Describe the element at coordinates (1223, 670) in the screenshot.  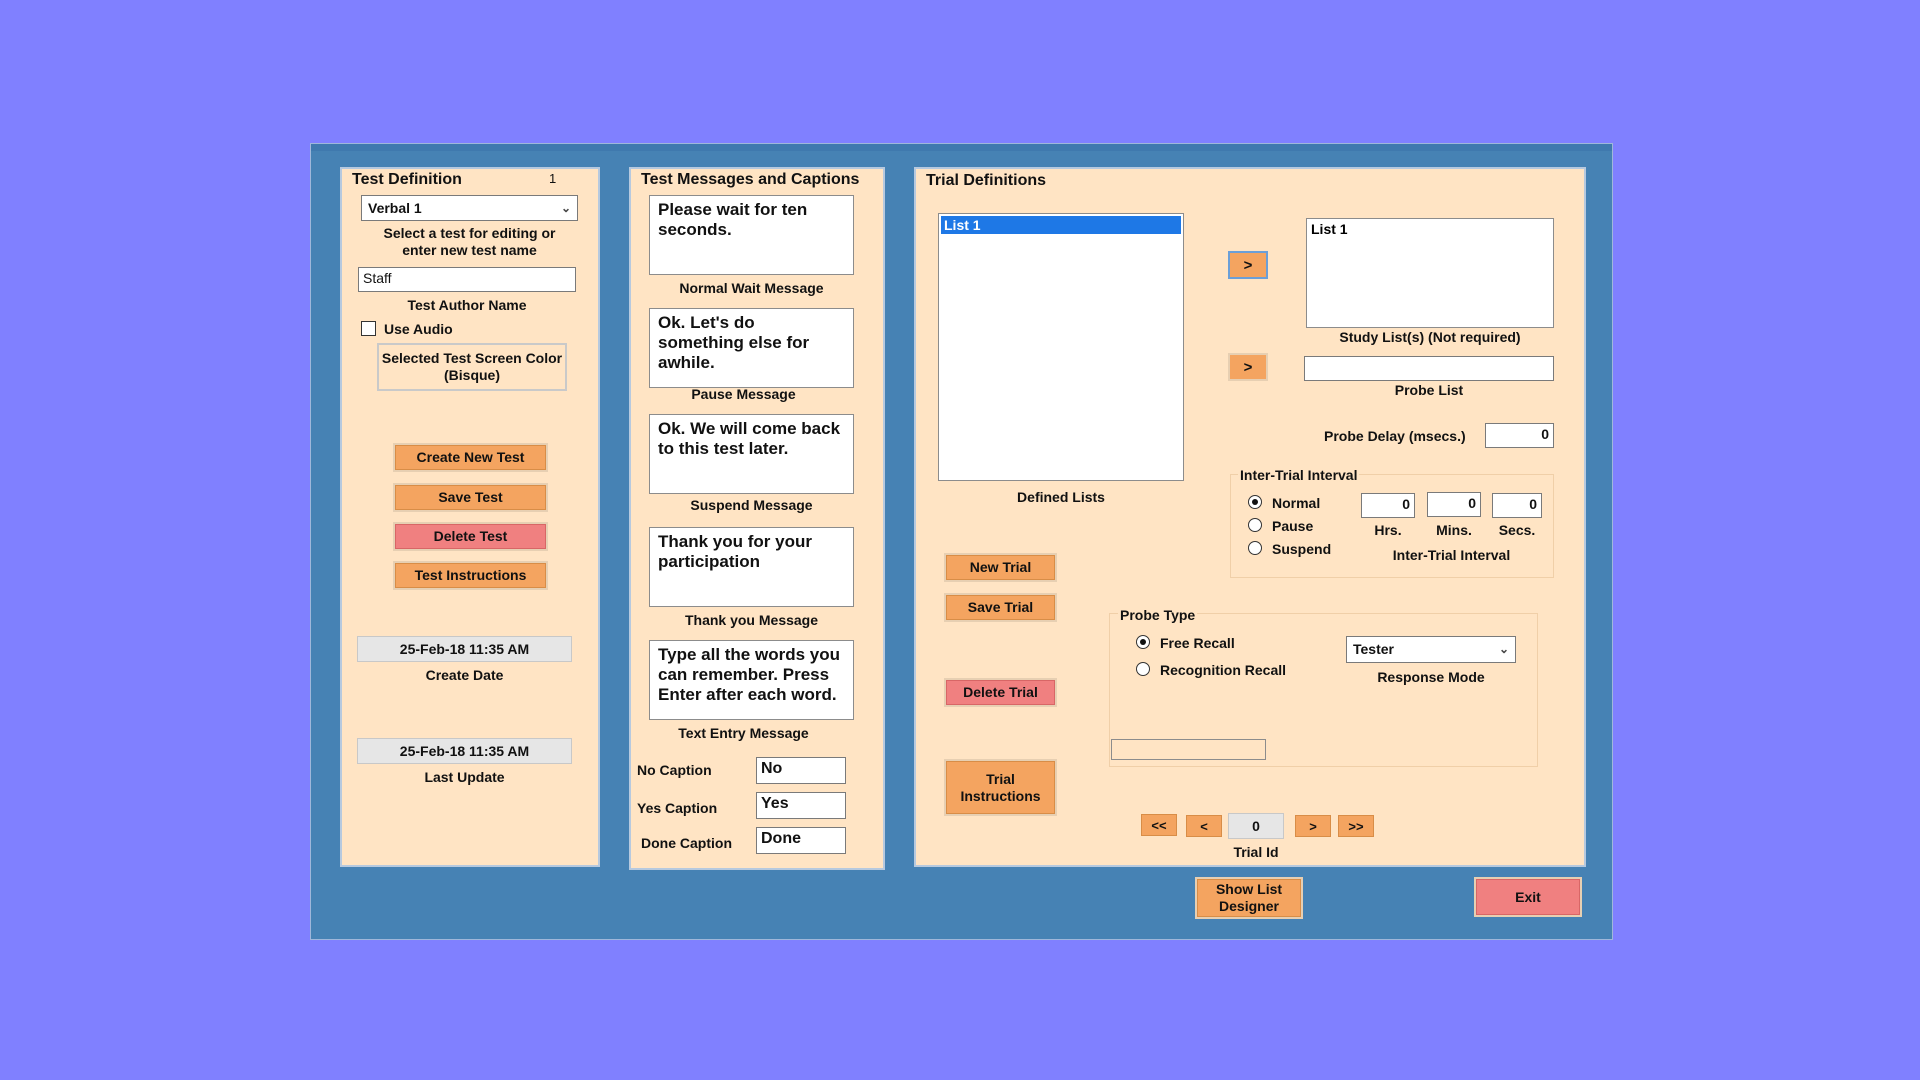
I see `recognition-recall-label: Recognition Recall` at that location.